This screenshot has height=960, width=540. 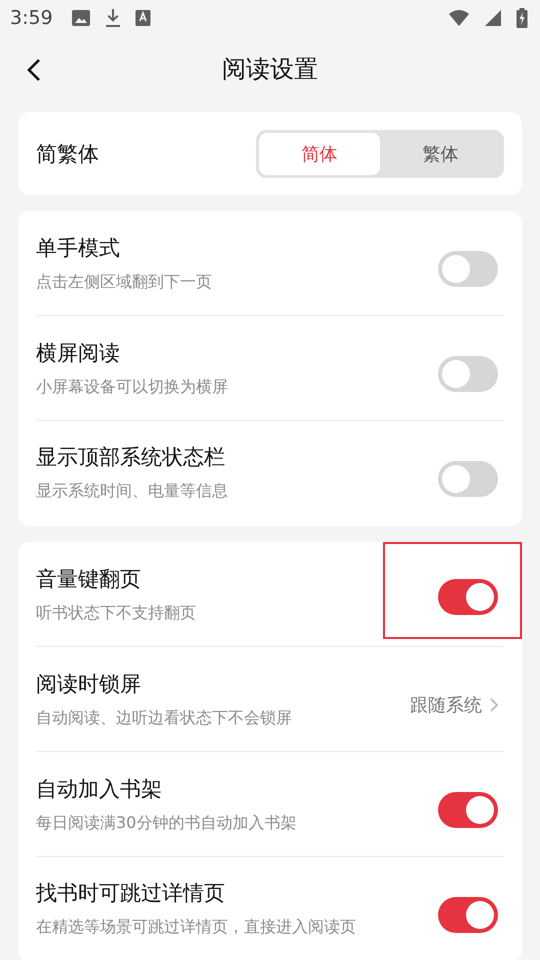 What do you see at coordinates (78, 353) in the screenshot?
I see `setting-title: 横屏阅读` at bounding box center [78, 353].